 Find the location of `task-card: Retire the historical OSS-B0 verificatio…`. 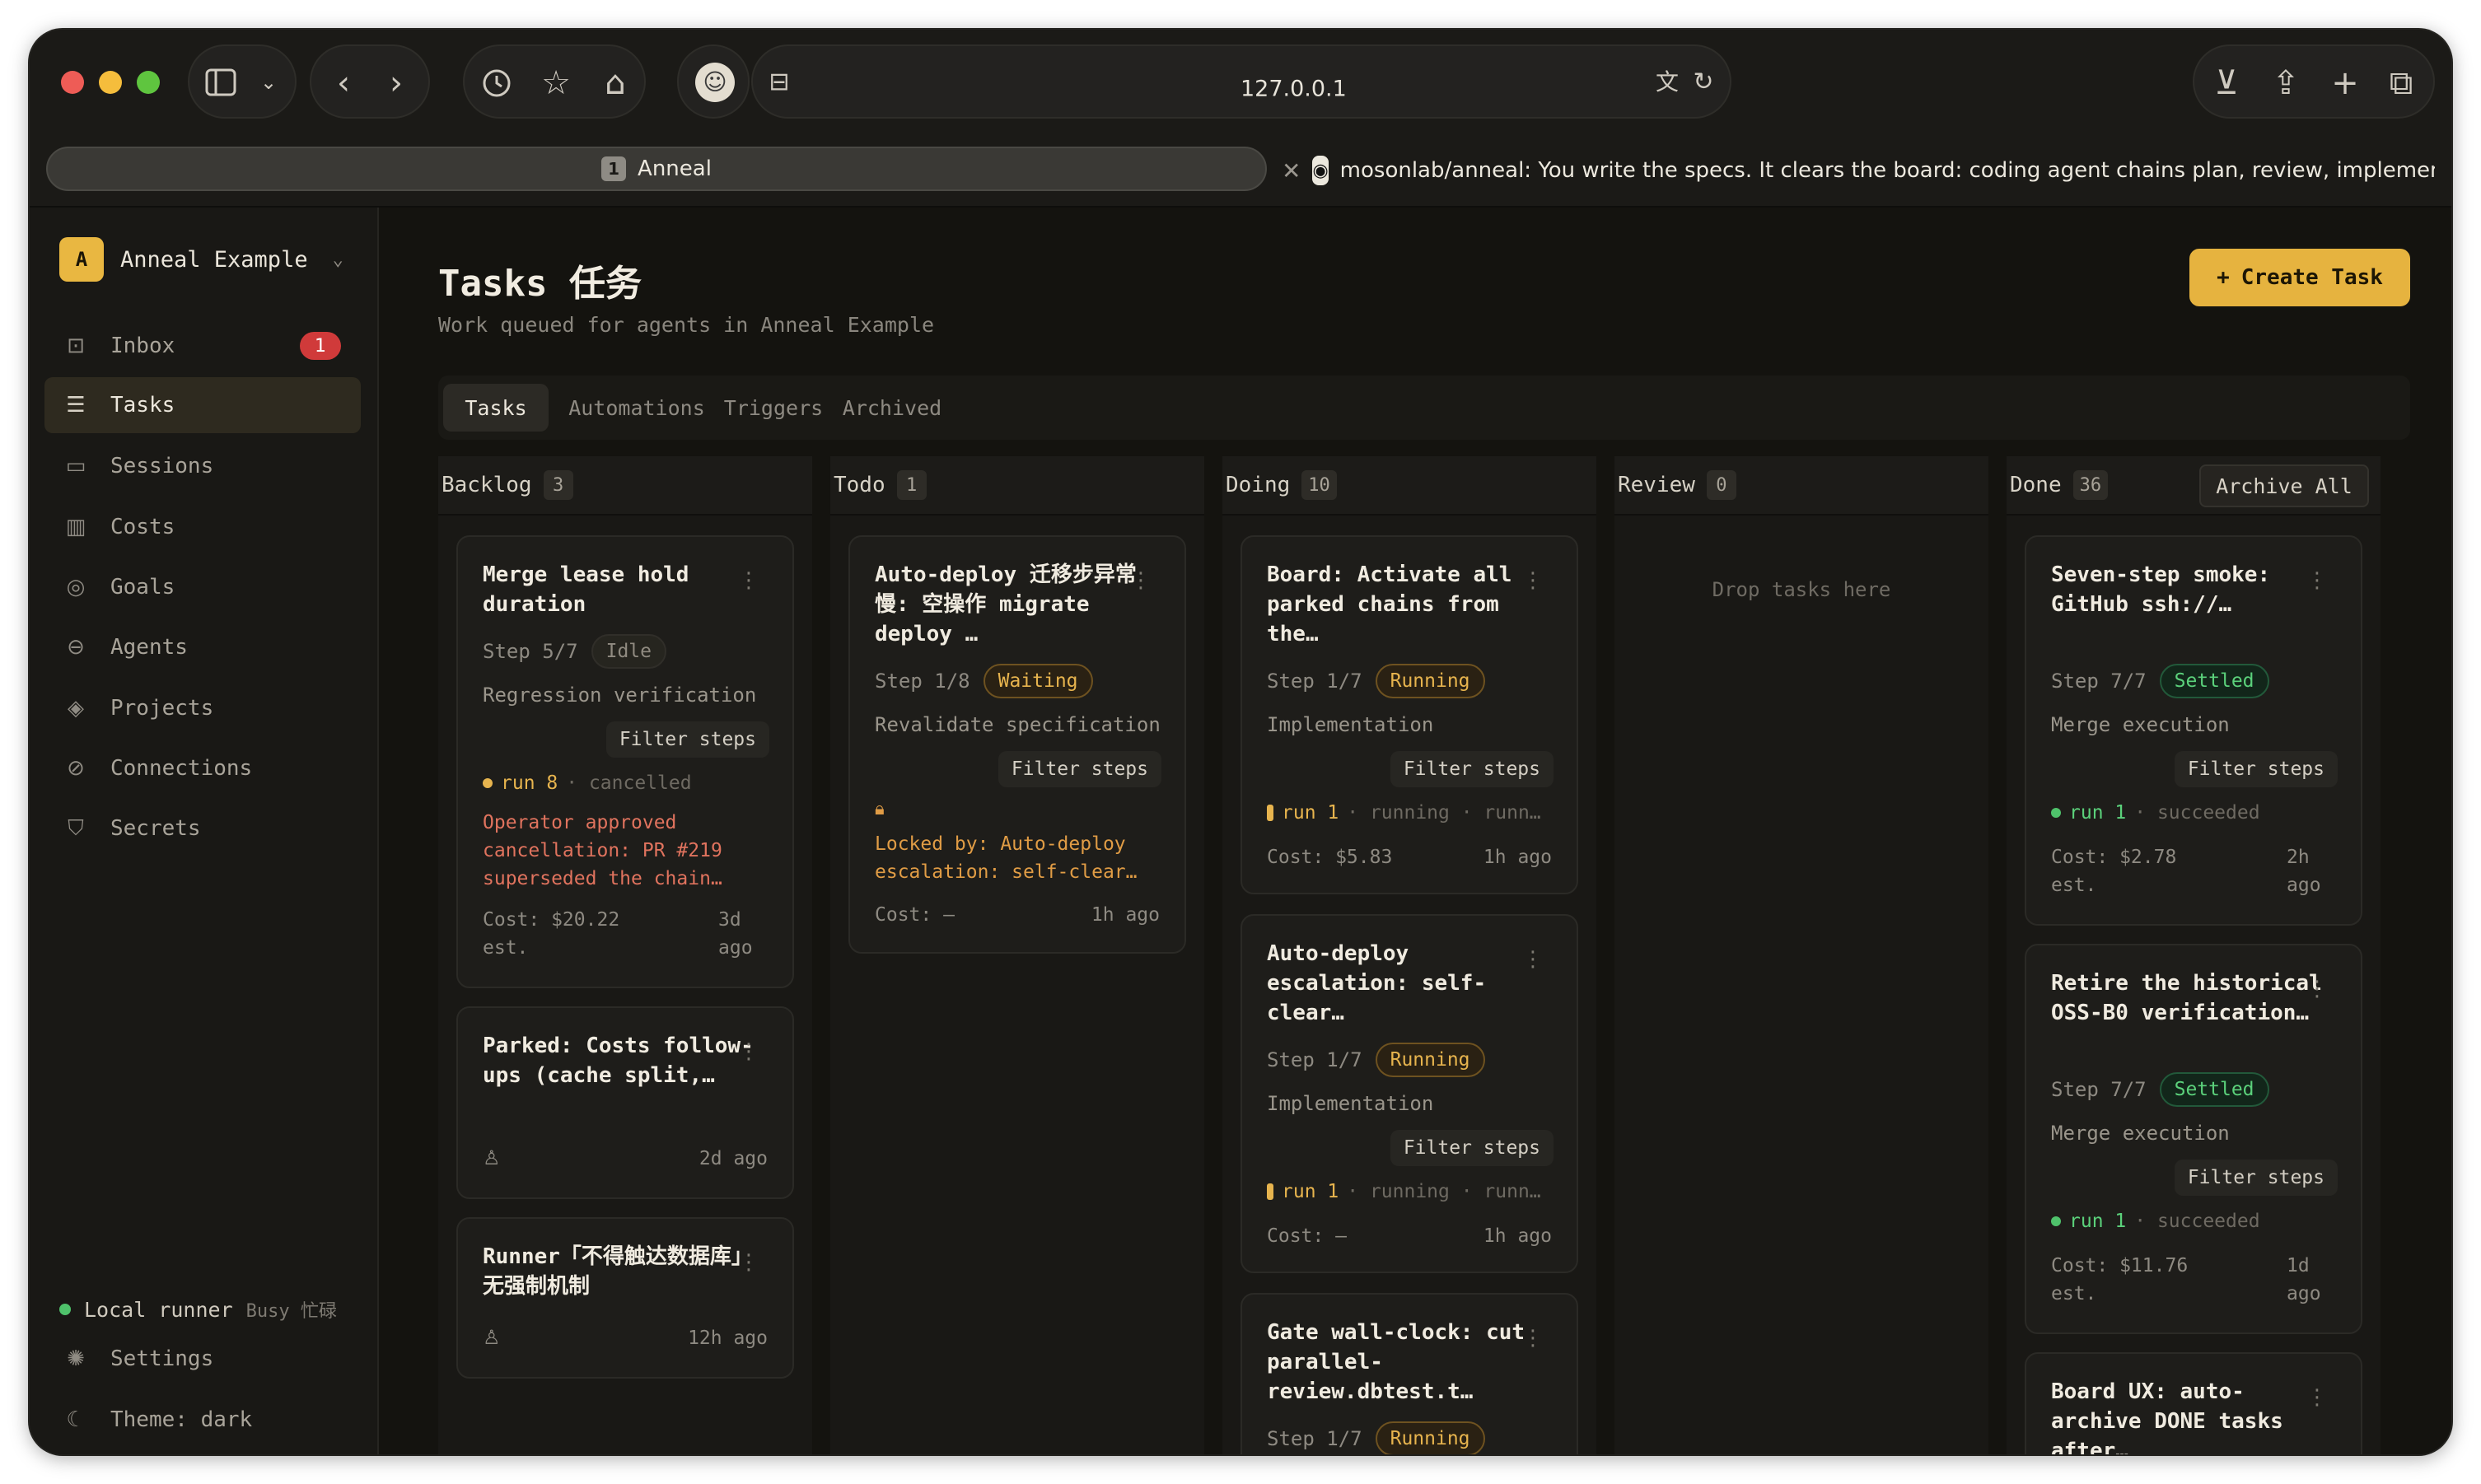

task-card: Retire the historical OSS-B0 verificatio… is located at coordinates (2193, 1139).